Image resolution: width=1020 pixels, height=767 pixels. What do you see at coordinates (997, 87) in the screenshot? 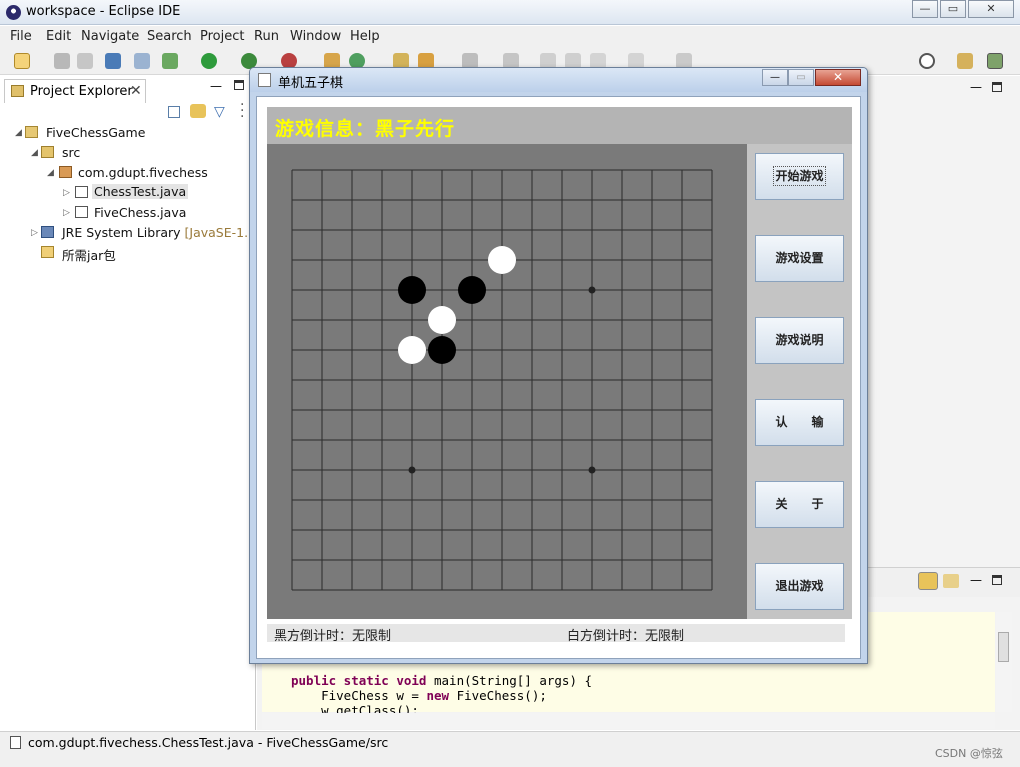
I see `maximize-editor-icon` at bounding box center [997, 87].